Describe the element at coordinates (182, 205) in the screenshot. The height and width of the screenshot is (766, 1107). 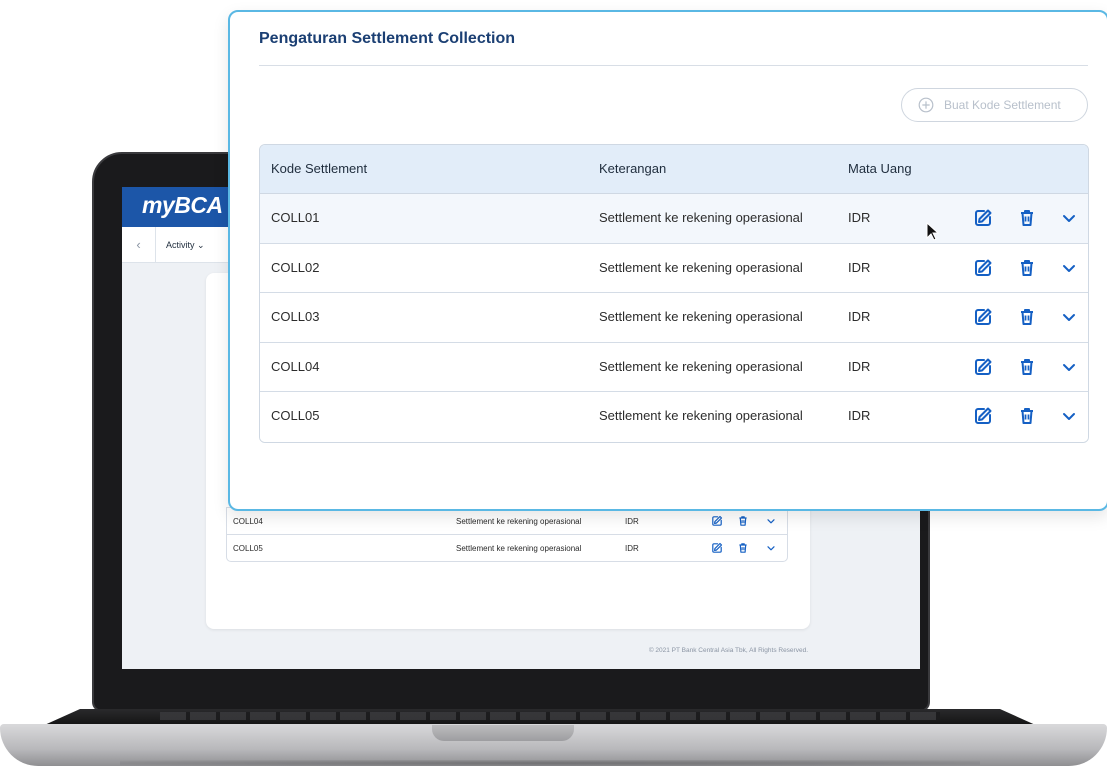
I see `mybca-logo: myBCA` at that location.